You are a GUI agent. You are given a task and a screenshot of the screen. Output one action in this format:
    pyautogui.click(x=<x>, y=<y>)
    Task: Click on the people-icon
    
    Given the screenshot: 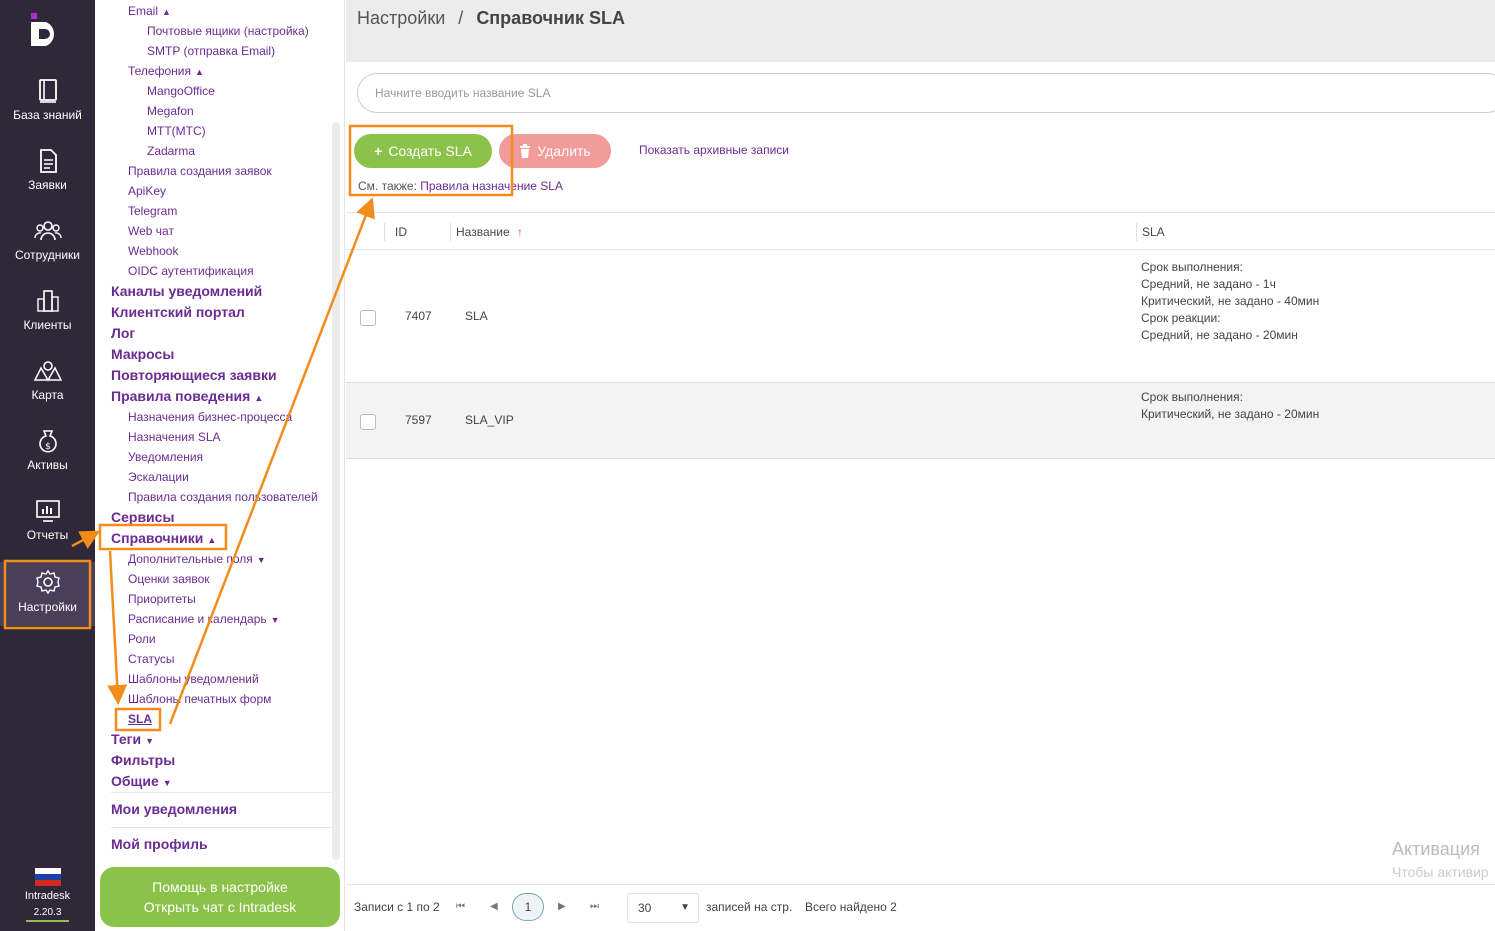 What is the action you would take?
    pyautogui.click(x=47, y=231)
    